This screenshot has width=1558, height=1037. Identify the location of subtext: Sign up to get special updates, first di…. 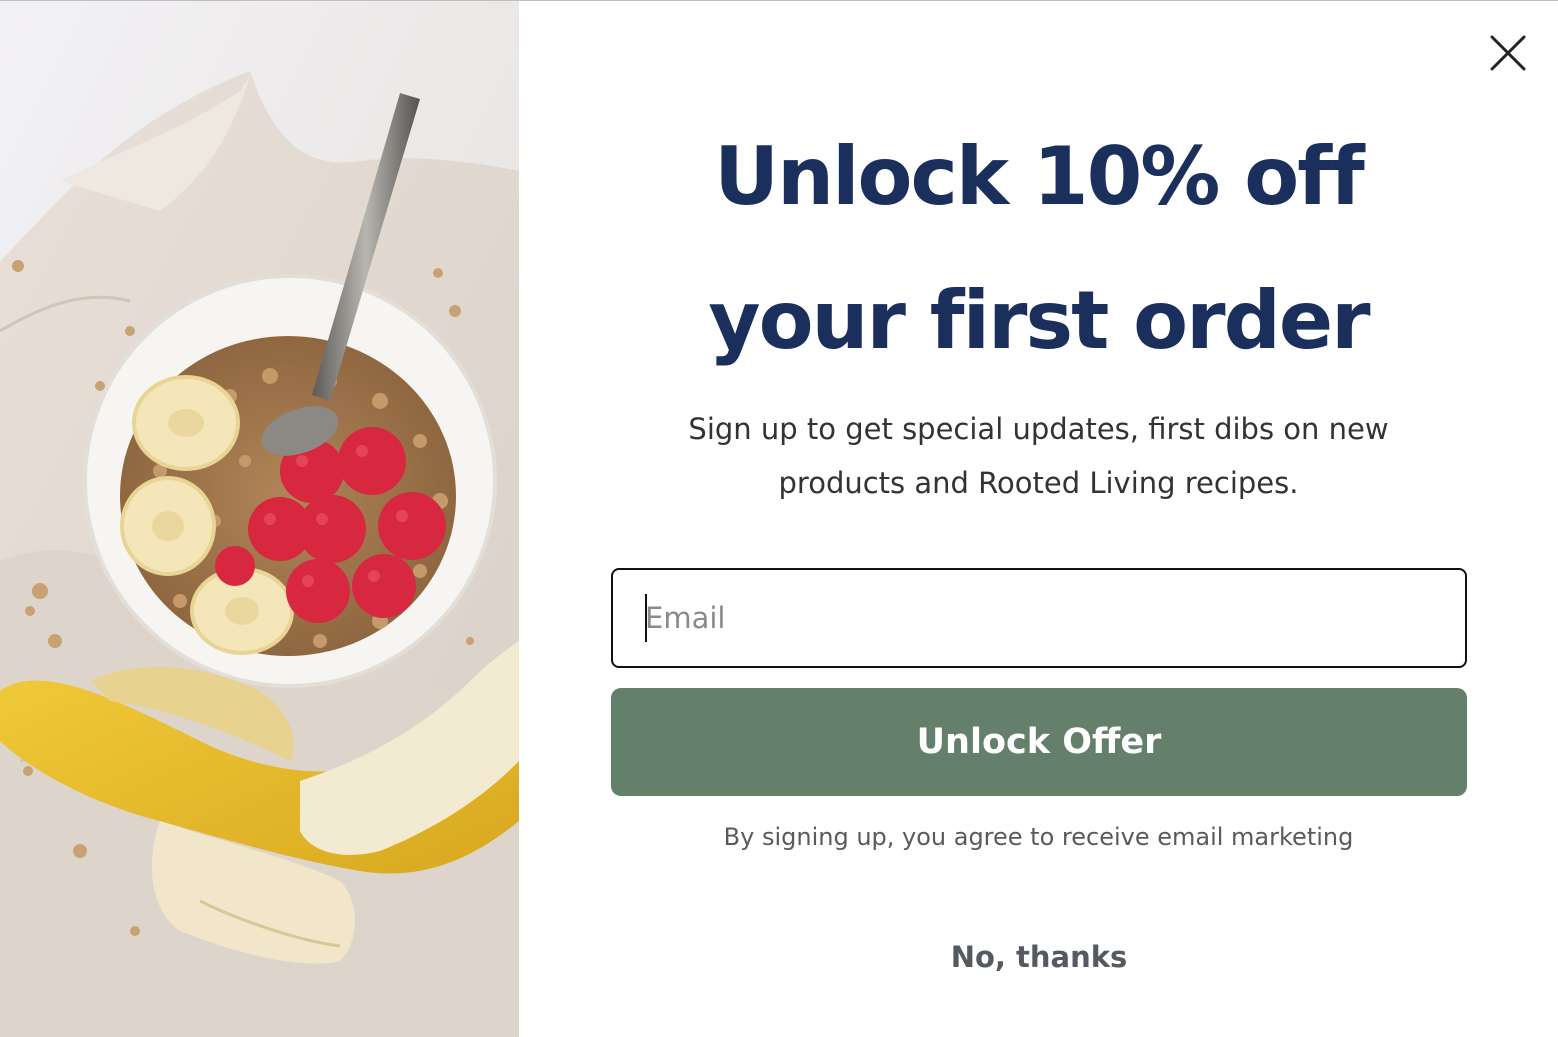
(1038, 456).